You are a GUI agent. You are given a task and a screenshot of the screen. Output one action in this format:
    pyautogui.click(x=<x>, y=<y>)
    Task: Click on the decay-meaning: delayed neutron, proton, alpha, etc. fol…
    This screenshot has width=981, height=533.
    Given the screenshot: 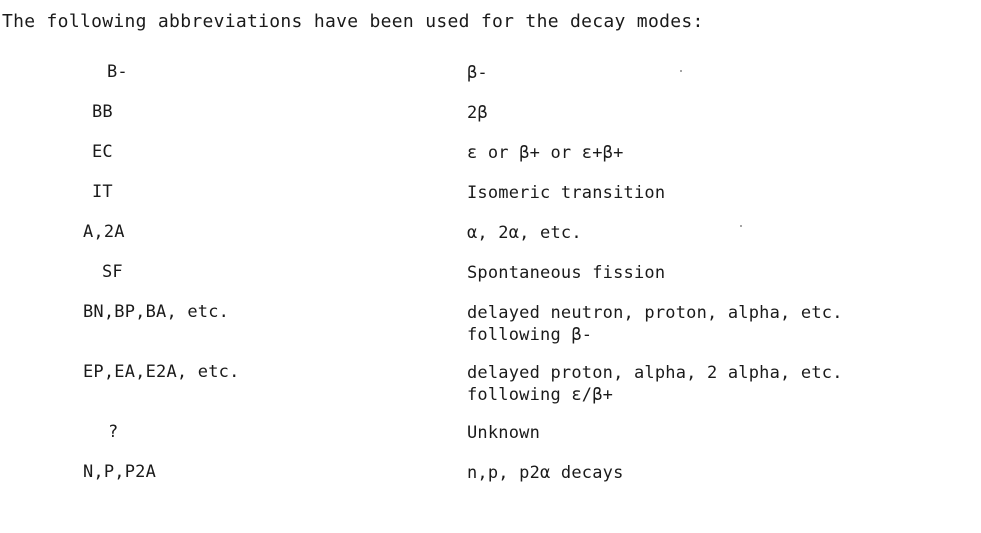 What is the action you would take?
    pyautogui.click(x=655, y=324)
    